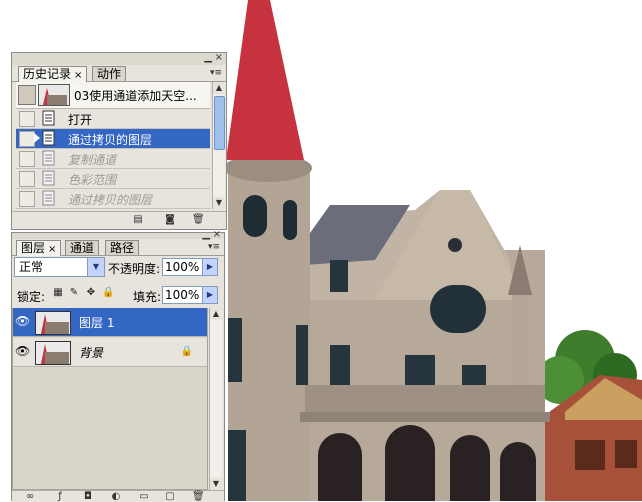 This screenshot has height=502, width=642. I want to click on close-panel-icon: ×, so click(219, 58).